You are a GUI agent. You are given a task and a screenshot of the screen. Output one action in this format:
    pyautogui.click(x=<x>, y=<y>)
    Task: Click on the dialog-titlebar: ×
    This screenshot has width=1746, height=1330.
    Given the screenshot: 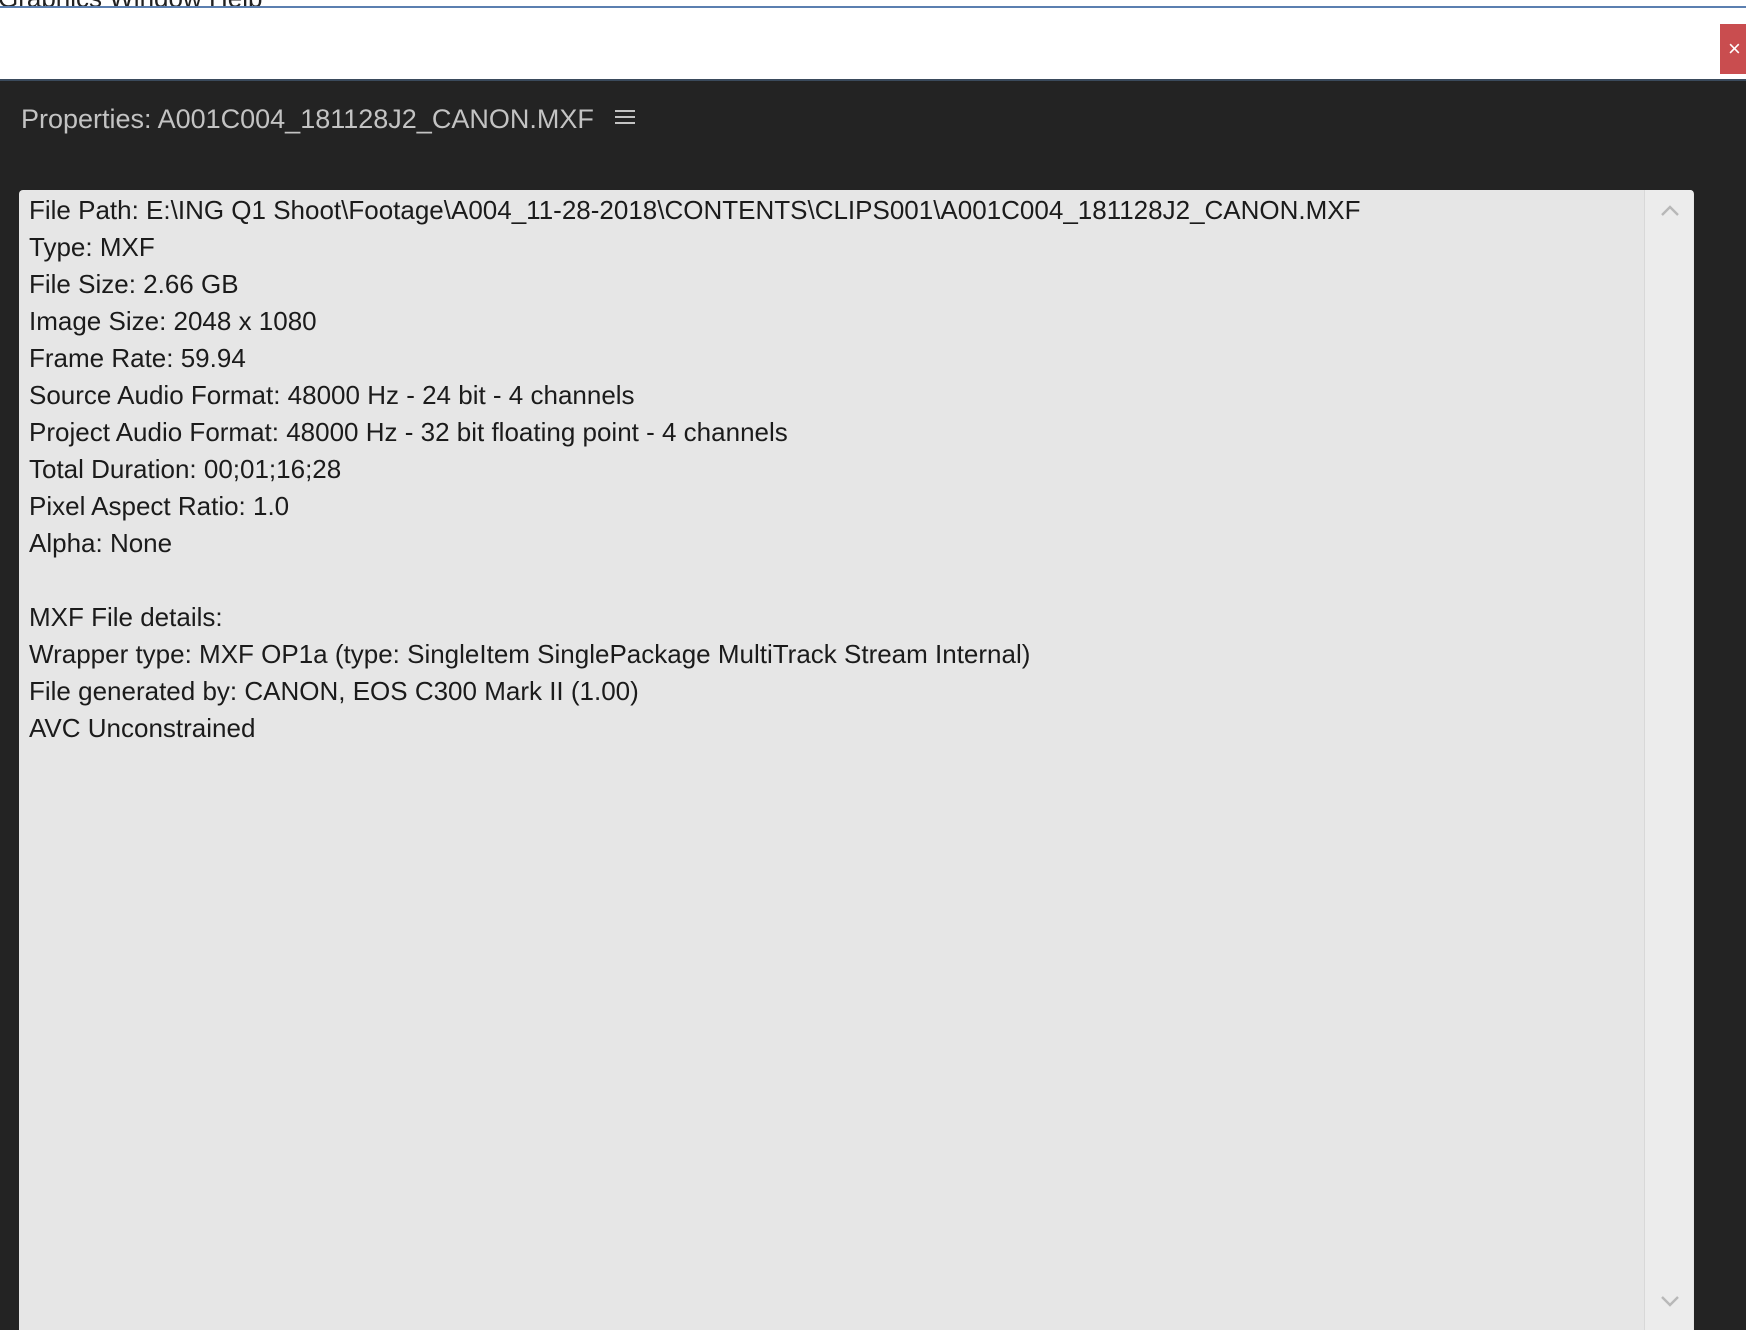 What is the action you would take?
    pyautogui.click(x=873, y=44)
    